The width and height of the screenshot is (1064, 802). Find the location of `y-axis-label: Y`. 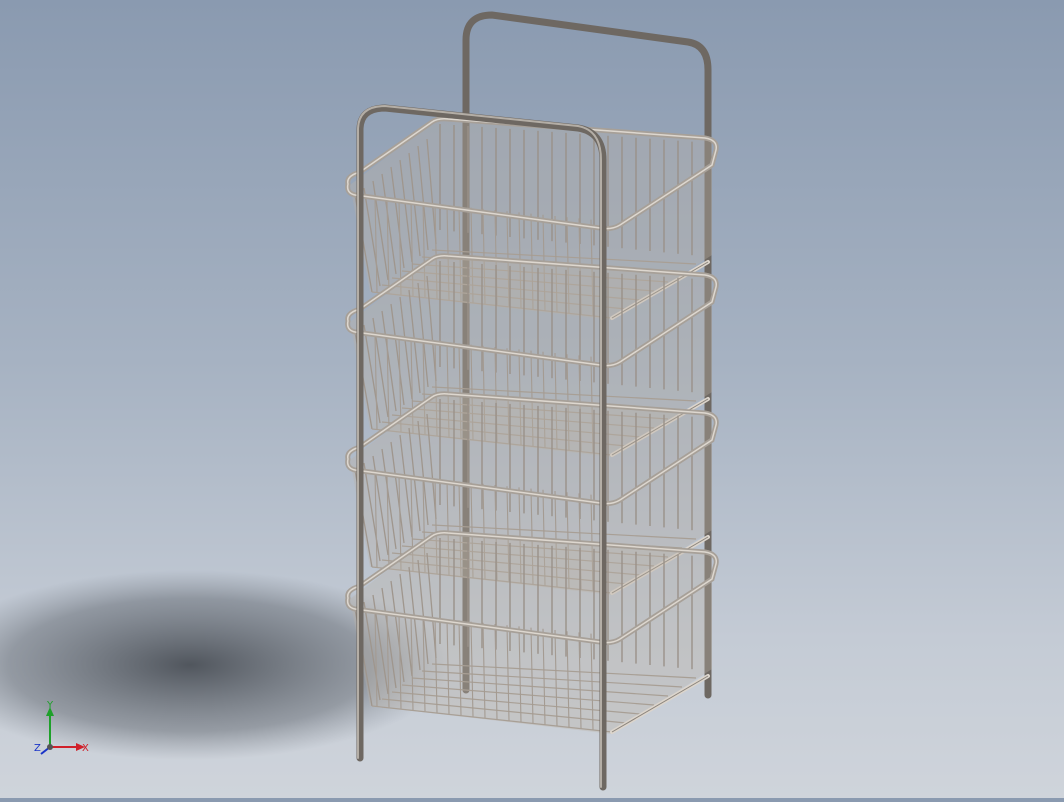

y-axis-label: Y is located at coordinates (50, 705).